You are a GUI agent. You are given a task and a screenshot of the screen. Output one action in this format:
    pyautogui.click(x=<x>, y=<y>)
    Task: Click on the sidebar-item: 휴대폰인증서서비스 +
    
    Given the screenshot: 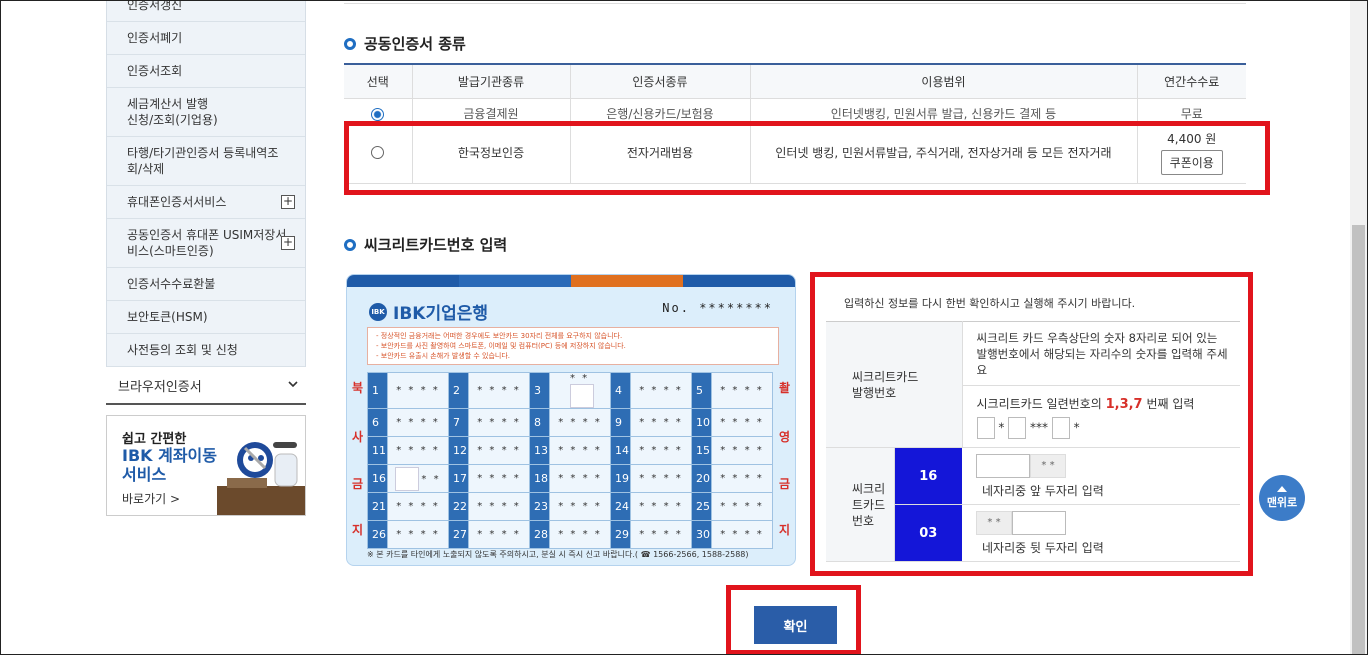 What is the action you would take?
    pyautogui.click(x=206, y=202)
    